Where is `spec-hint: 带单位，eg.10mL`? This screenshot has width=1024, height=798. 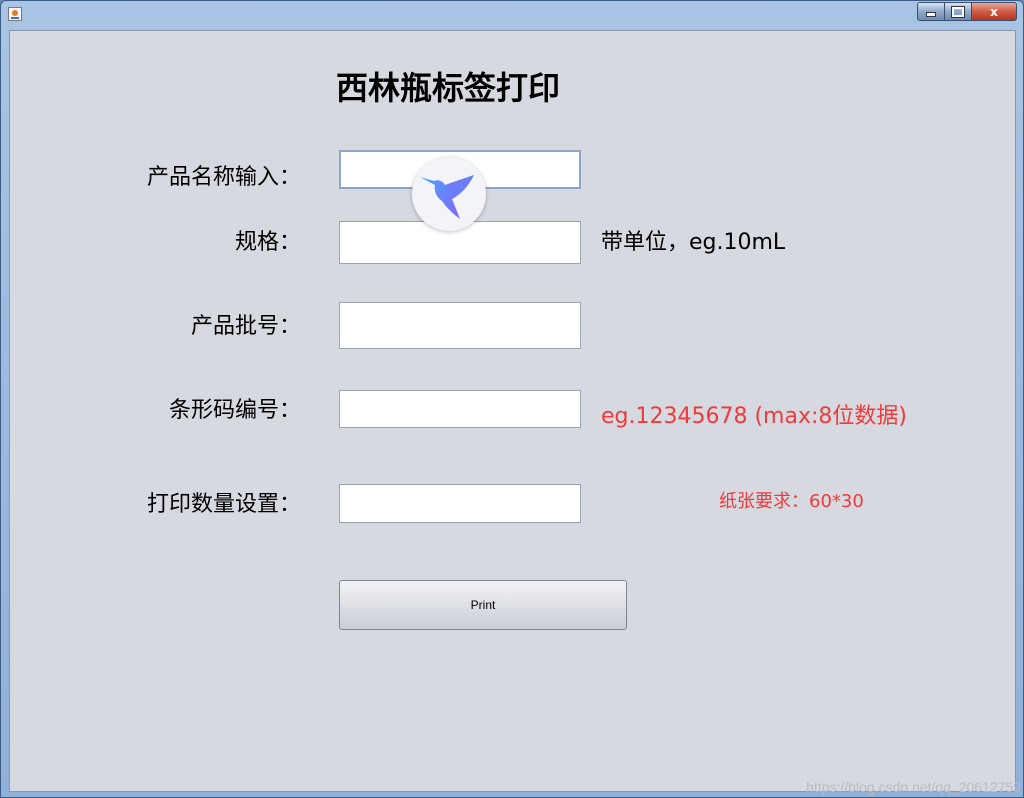
spec-hint: 带单位，eg.10mL is located at coordinates (693, 242).